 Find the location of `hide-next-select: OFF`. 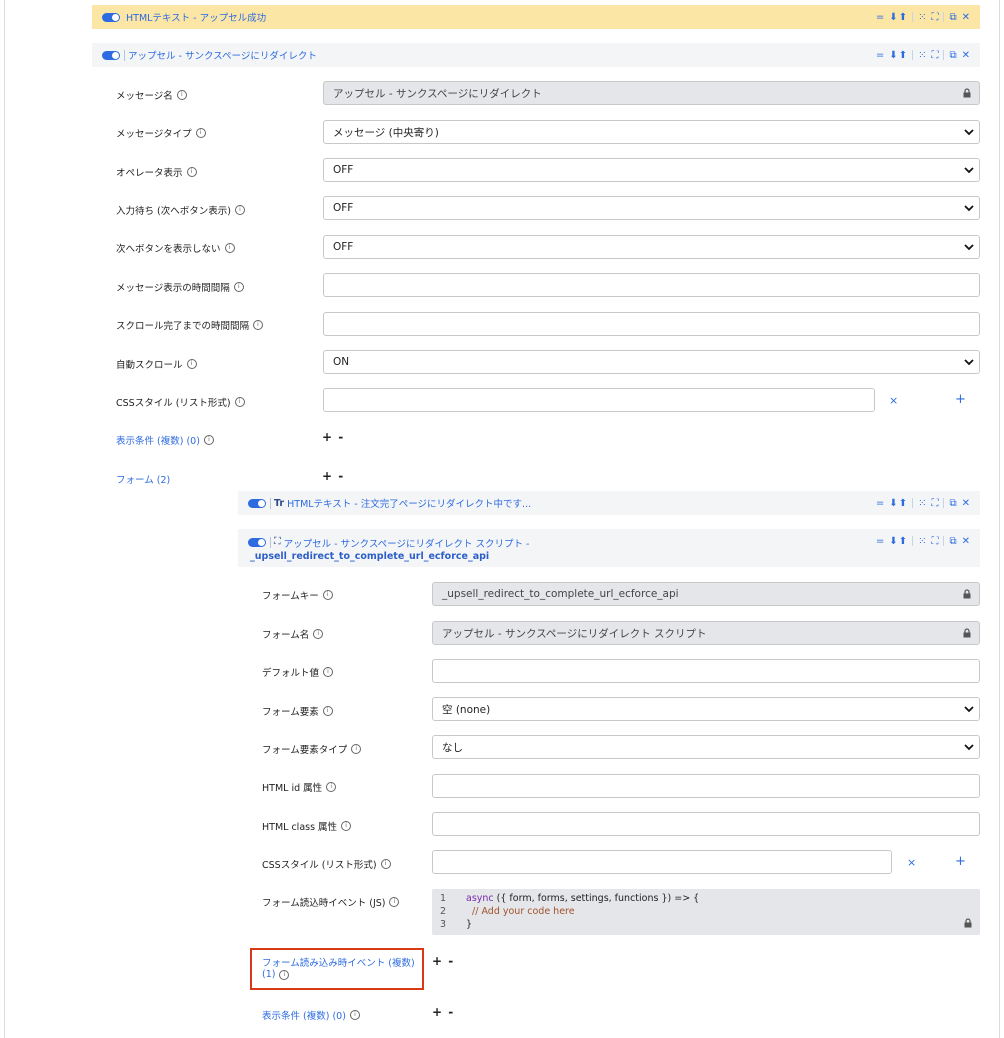

hide-next-select: OFF is located at coordinates (651, 247).